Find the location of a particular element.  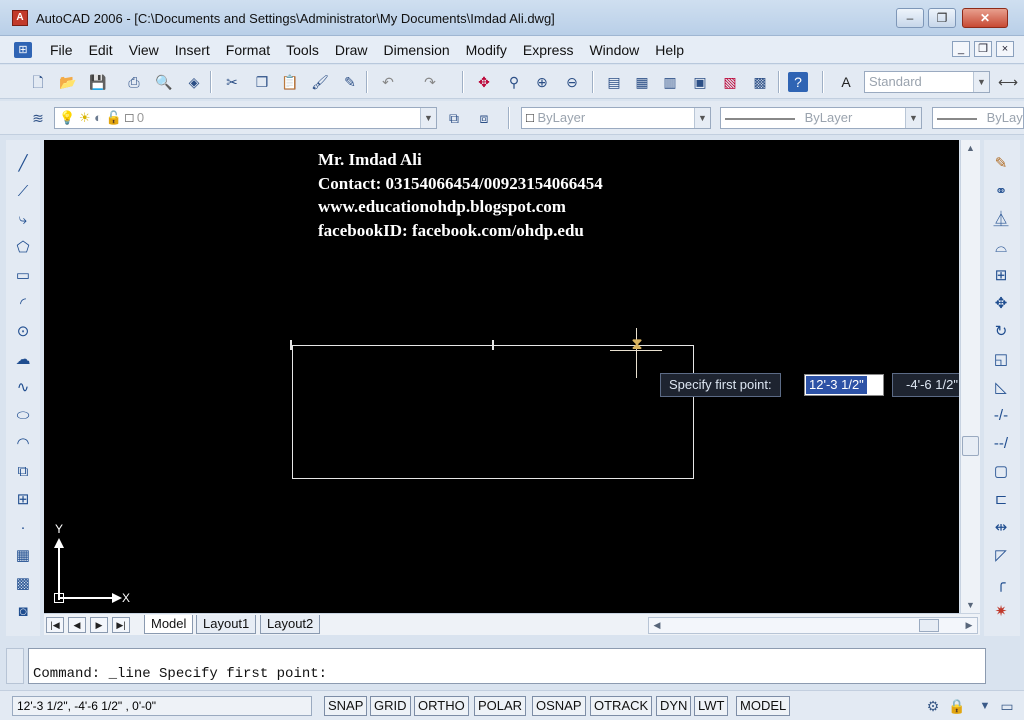

dyn-toggle: DYN is located at coordinates (674, 706).